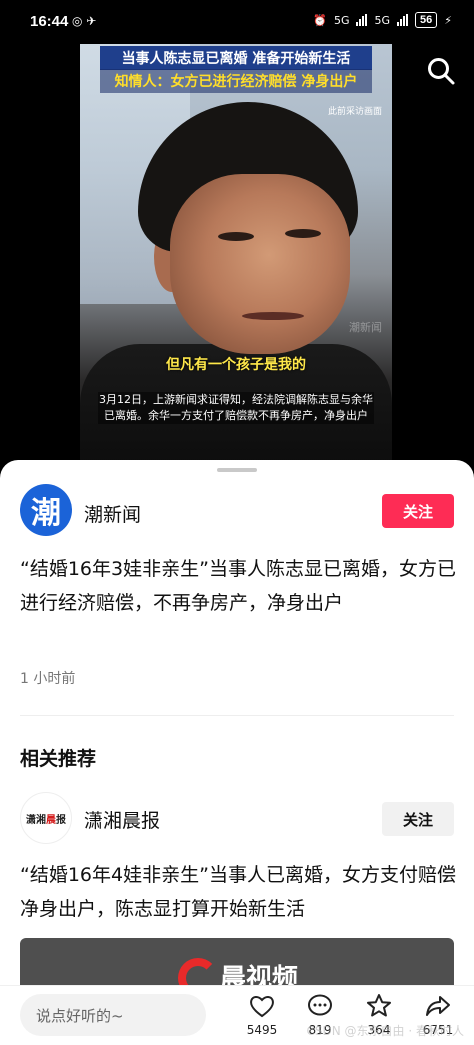 The width and height of the screenshot is (474, 1045). What do you see at coordinates (46, 510) in the screenshot?
I see `source-avatar: 潮` at bounding box center [46, 510].